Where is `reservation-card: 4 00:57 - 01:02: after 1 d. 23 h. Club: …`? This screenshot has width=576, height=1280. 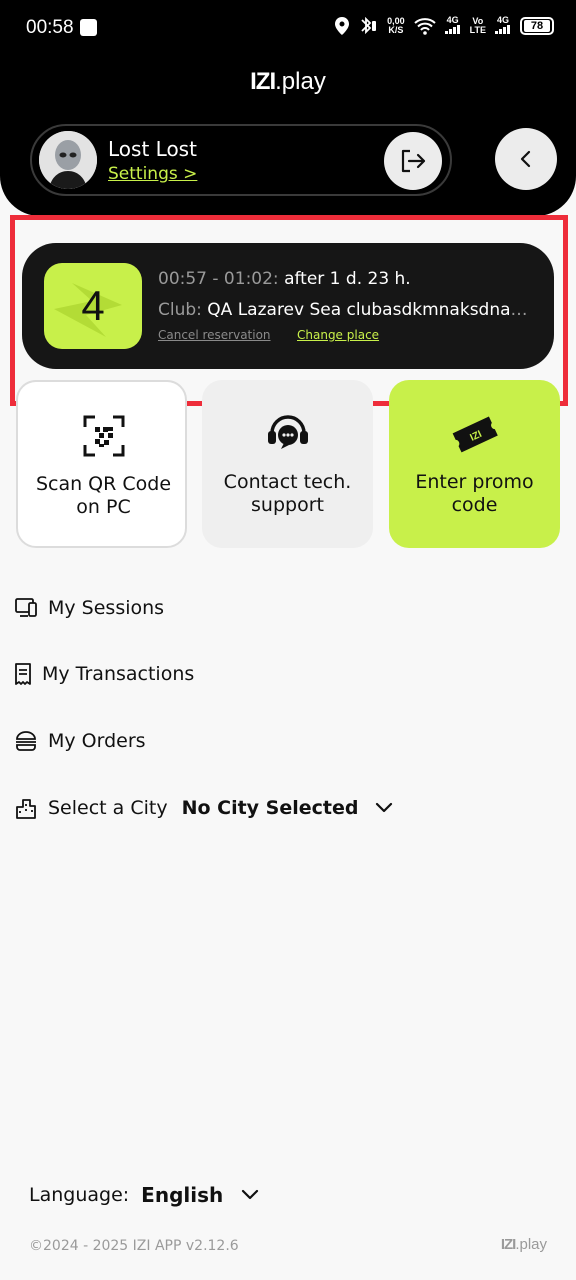 reservation-card: 4 00:57 - 01:02: after 1 d. 23 h. Club: … is located at coordinates (288, 306).